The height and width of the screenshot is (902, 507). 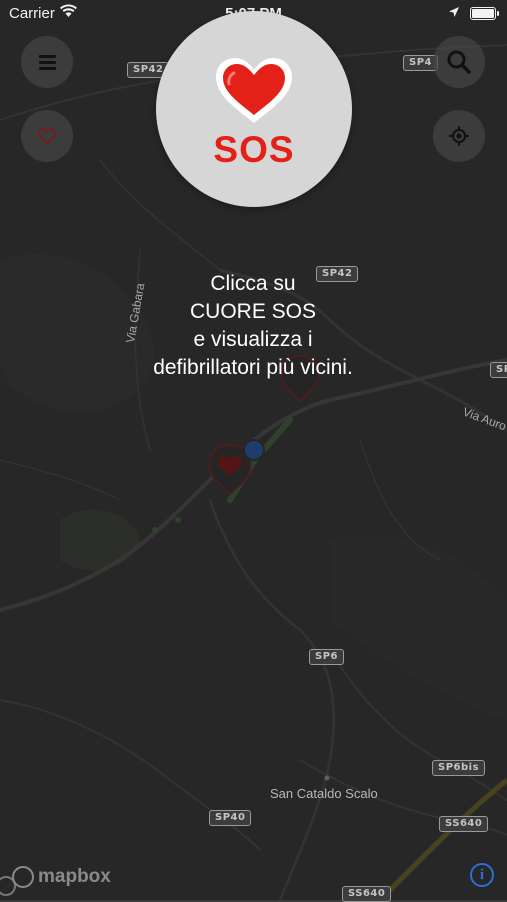 I want to click on battery-icon, so click(x=484, y=13).